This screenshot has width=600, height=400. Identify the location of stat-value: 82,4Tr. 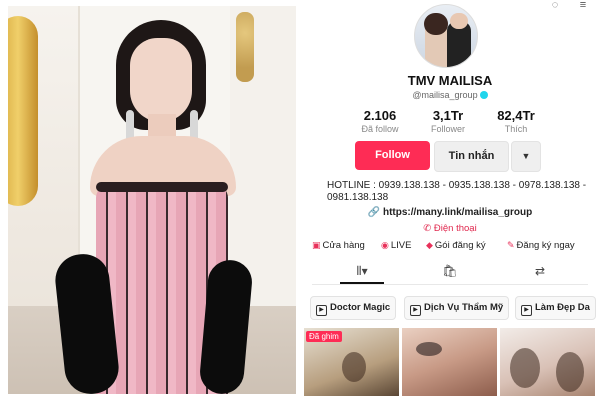
(516, 115).